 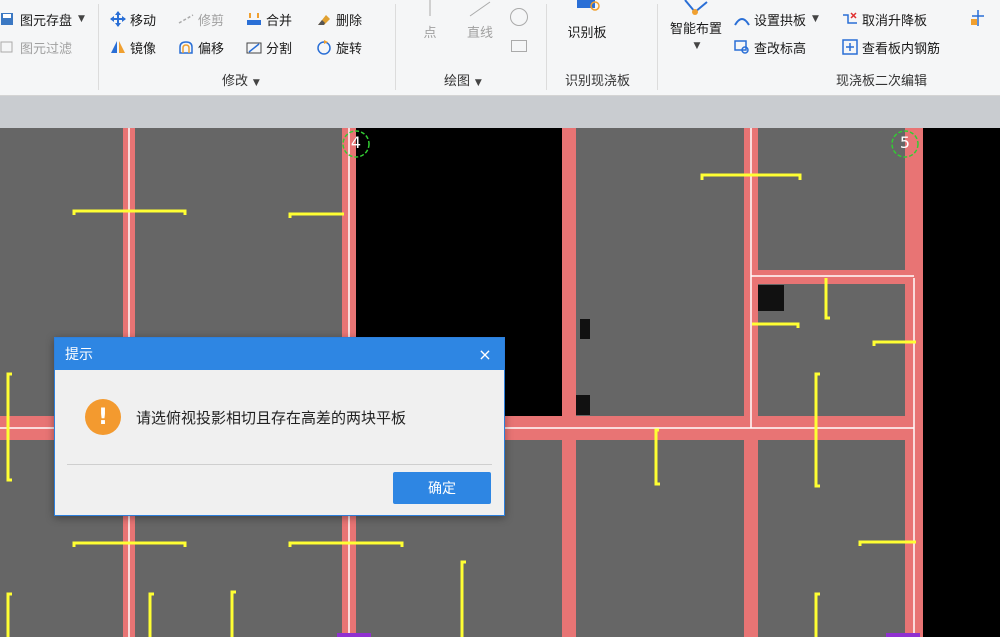 I want to click on trim-icon, so click(x=186, y=19).